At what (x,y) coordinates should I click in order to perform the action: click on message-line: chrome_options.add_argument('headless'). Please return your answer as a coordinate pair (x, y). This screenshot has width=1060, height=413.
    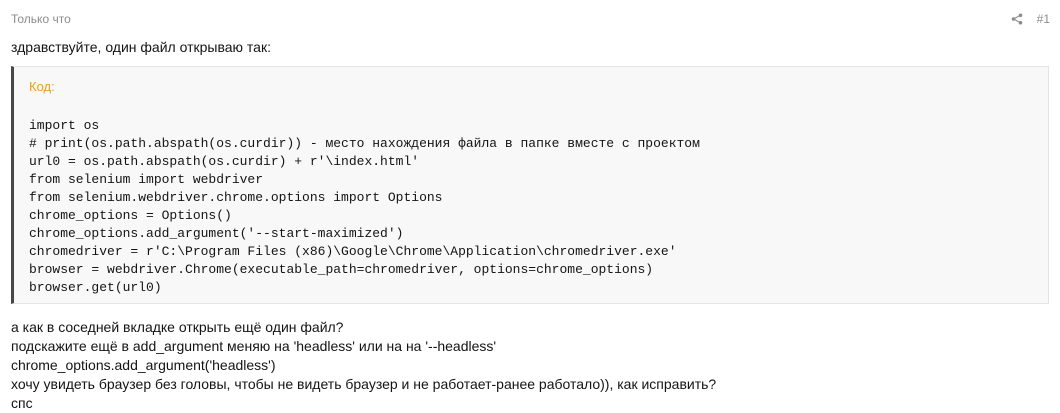
    Looking at the image, I should click on (143, 365).